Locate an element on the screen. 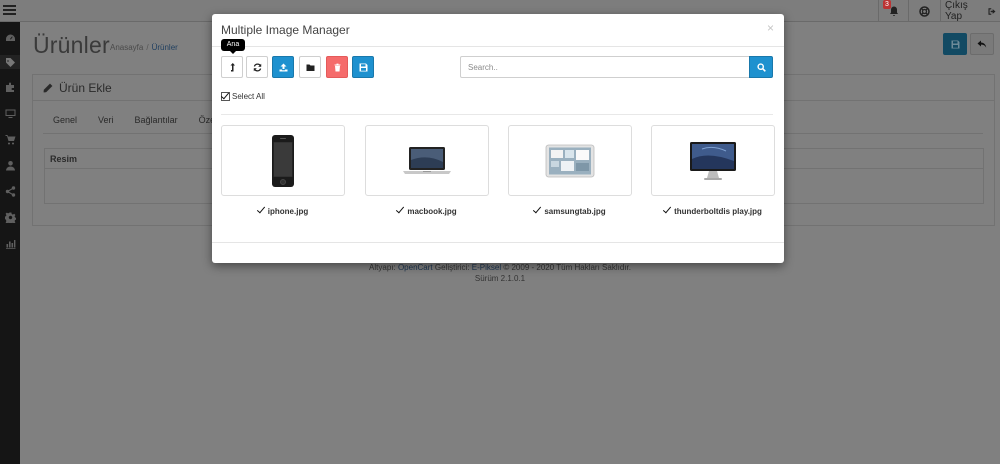 The width and height of the screenshot is (1000, 464). modal-title: Multiple Image Manager is located at coordinates (285, 30).